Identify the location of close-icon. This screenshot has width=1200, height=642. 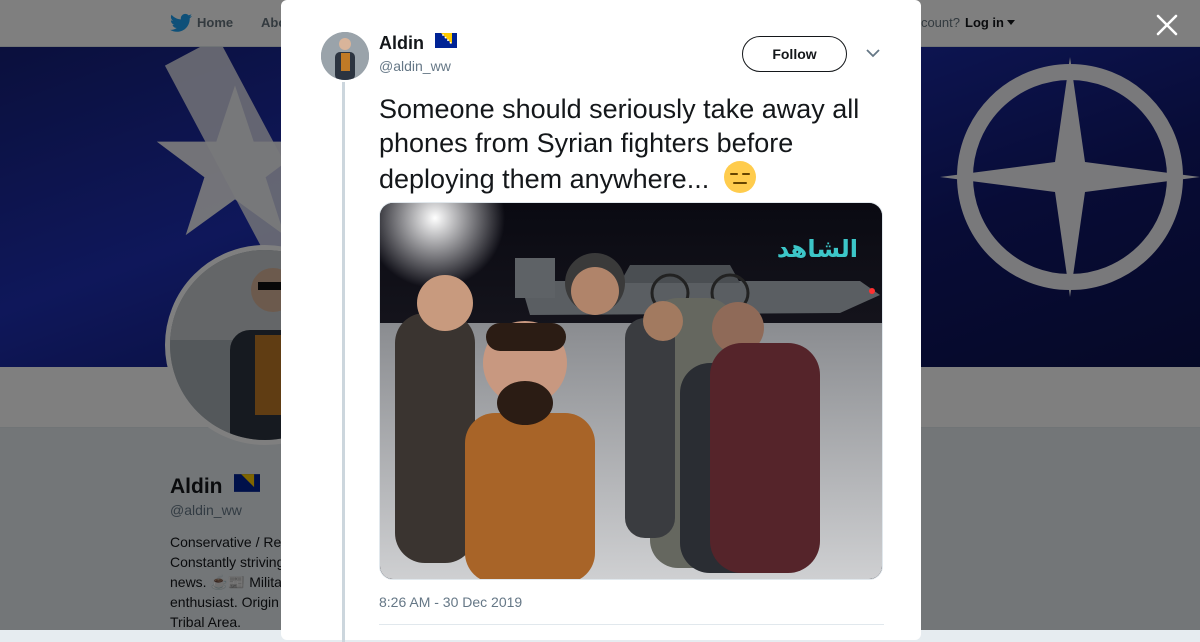
(1167, 25).